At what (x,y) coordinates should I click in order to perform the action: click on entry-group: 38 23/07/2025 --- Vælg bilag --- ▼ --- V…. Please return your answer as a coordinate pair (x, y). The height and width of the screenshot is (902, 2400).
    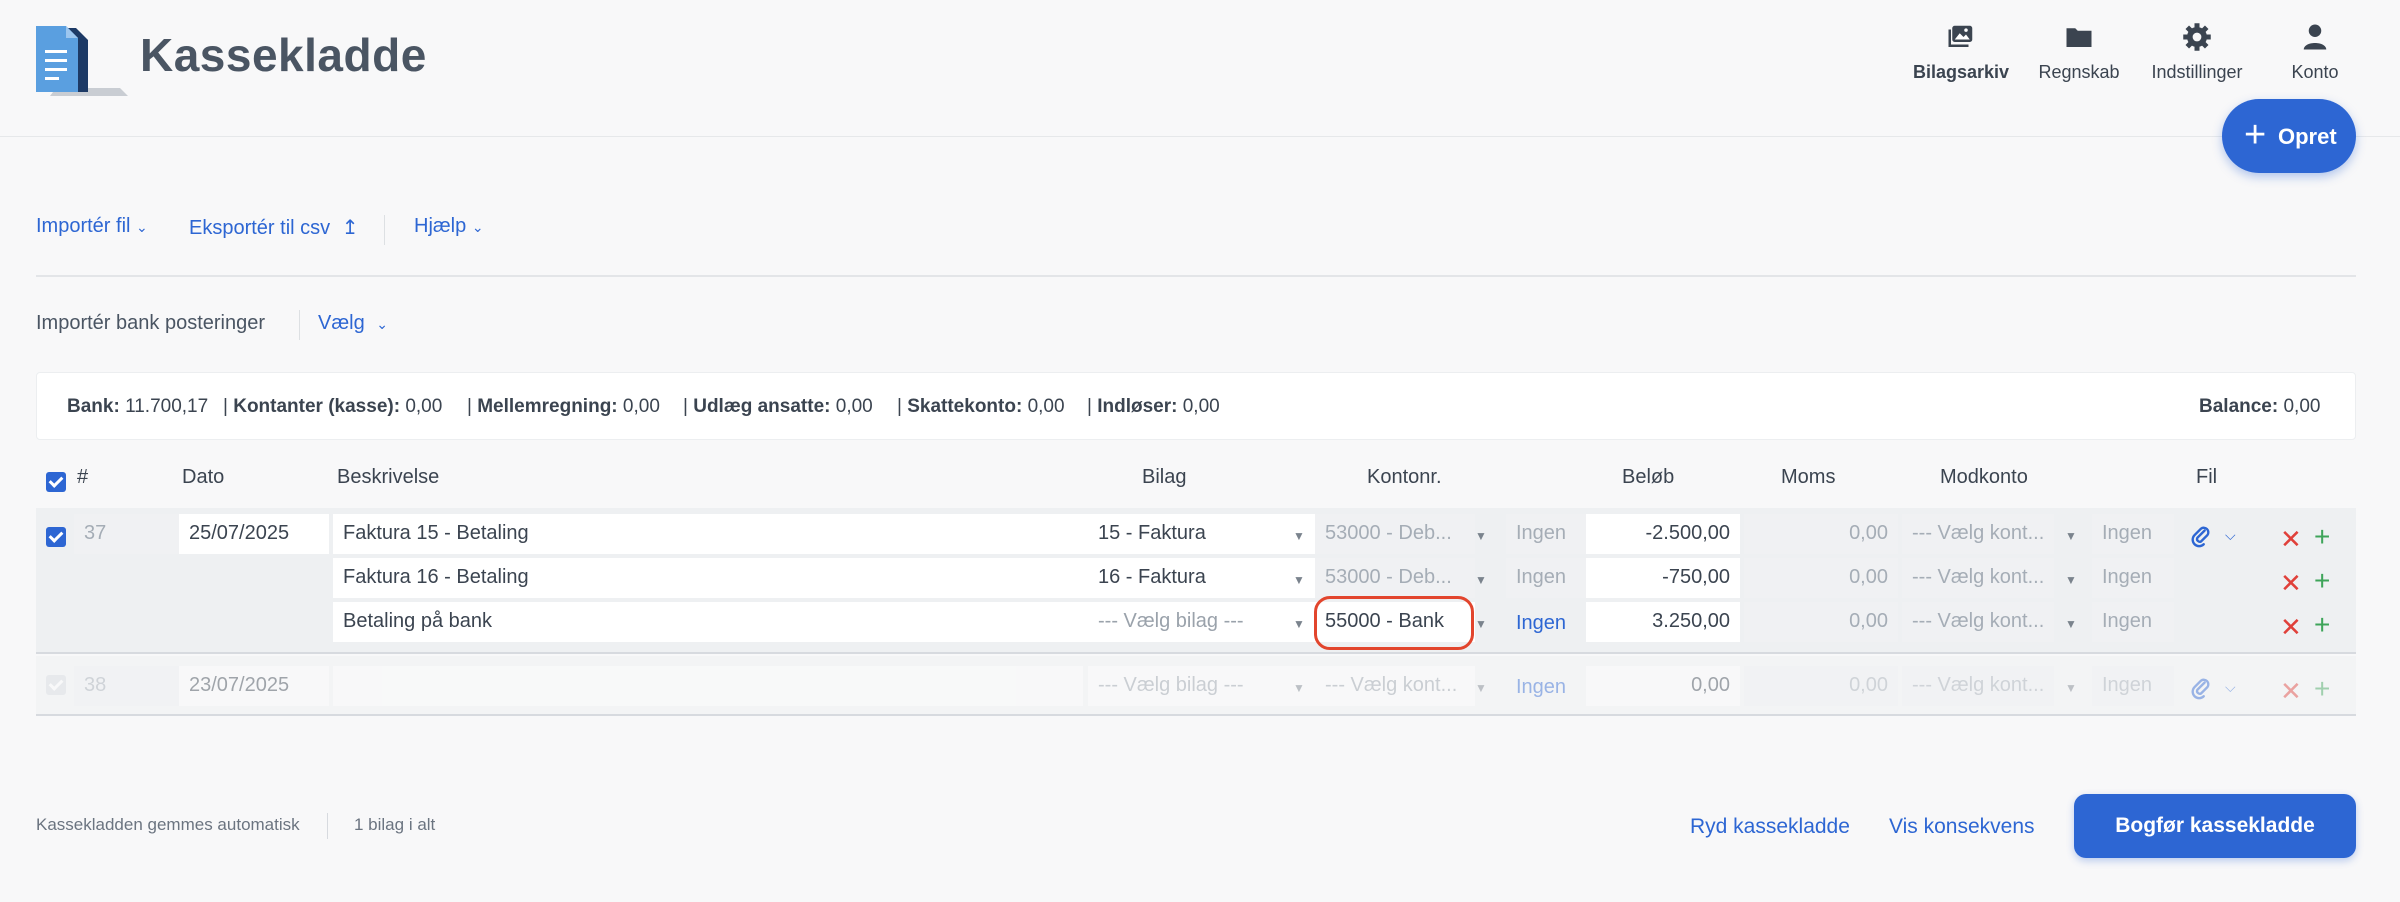
    Looking at the image, I should click on (1196, 686).